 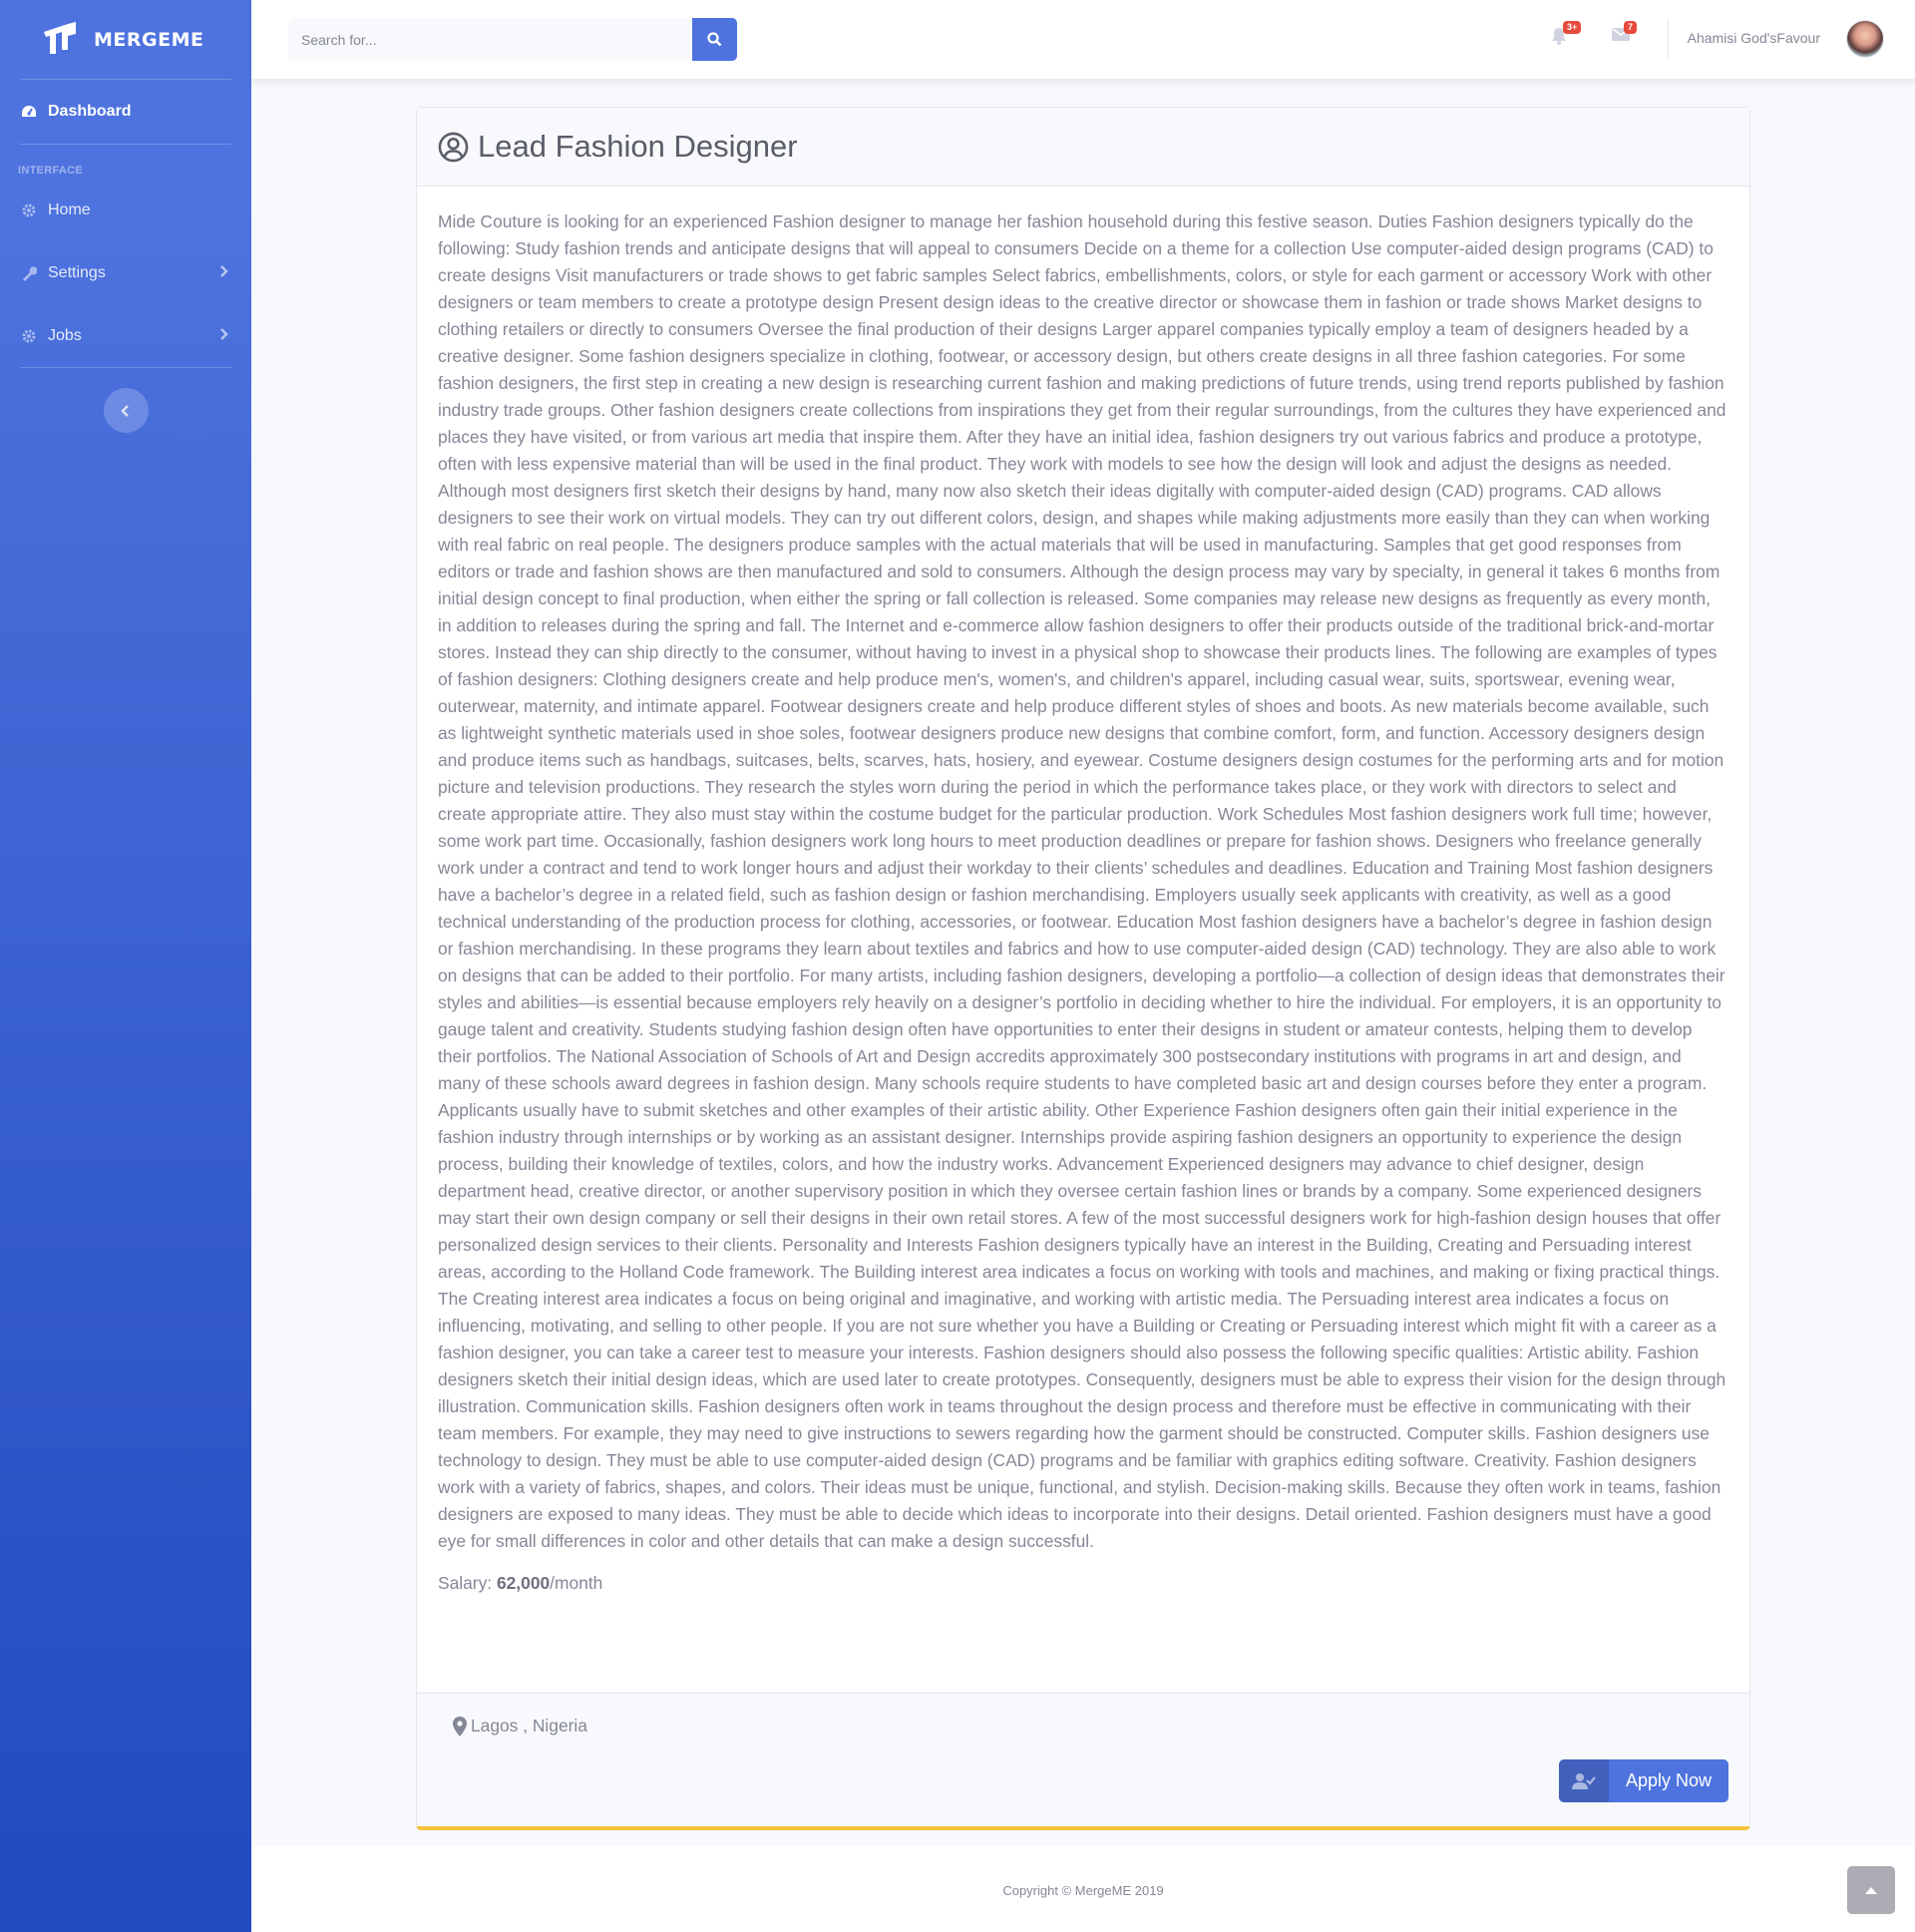 I want to click on search-input, so click(x=490, y=40).